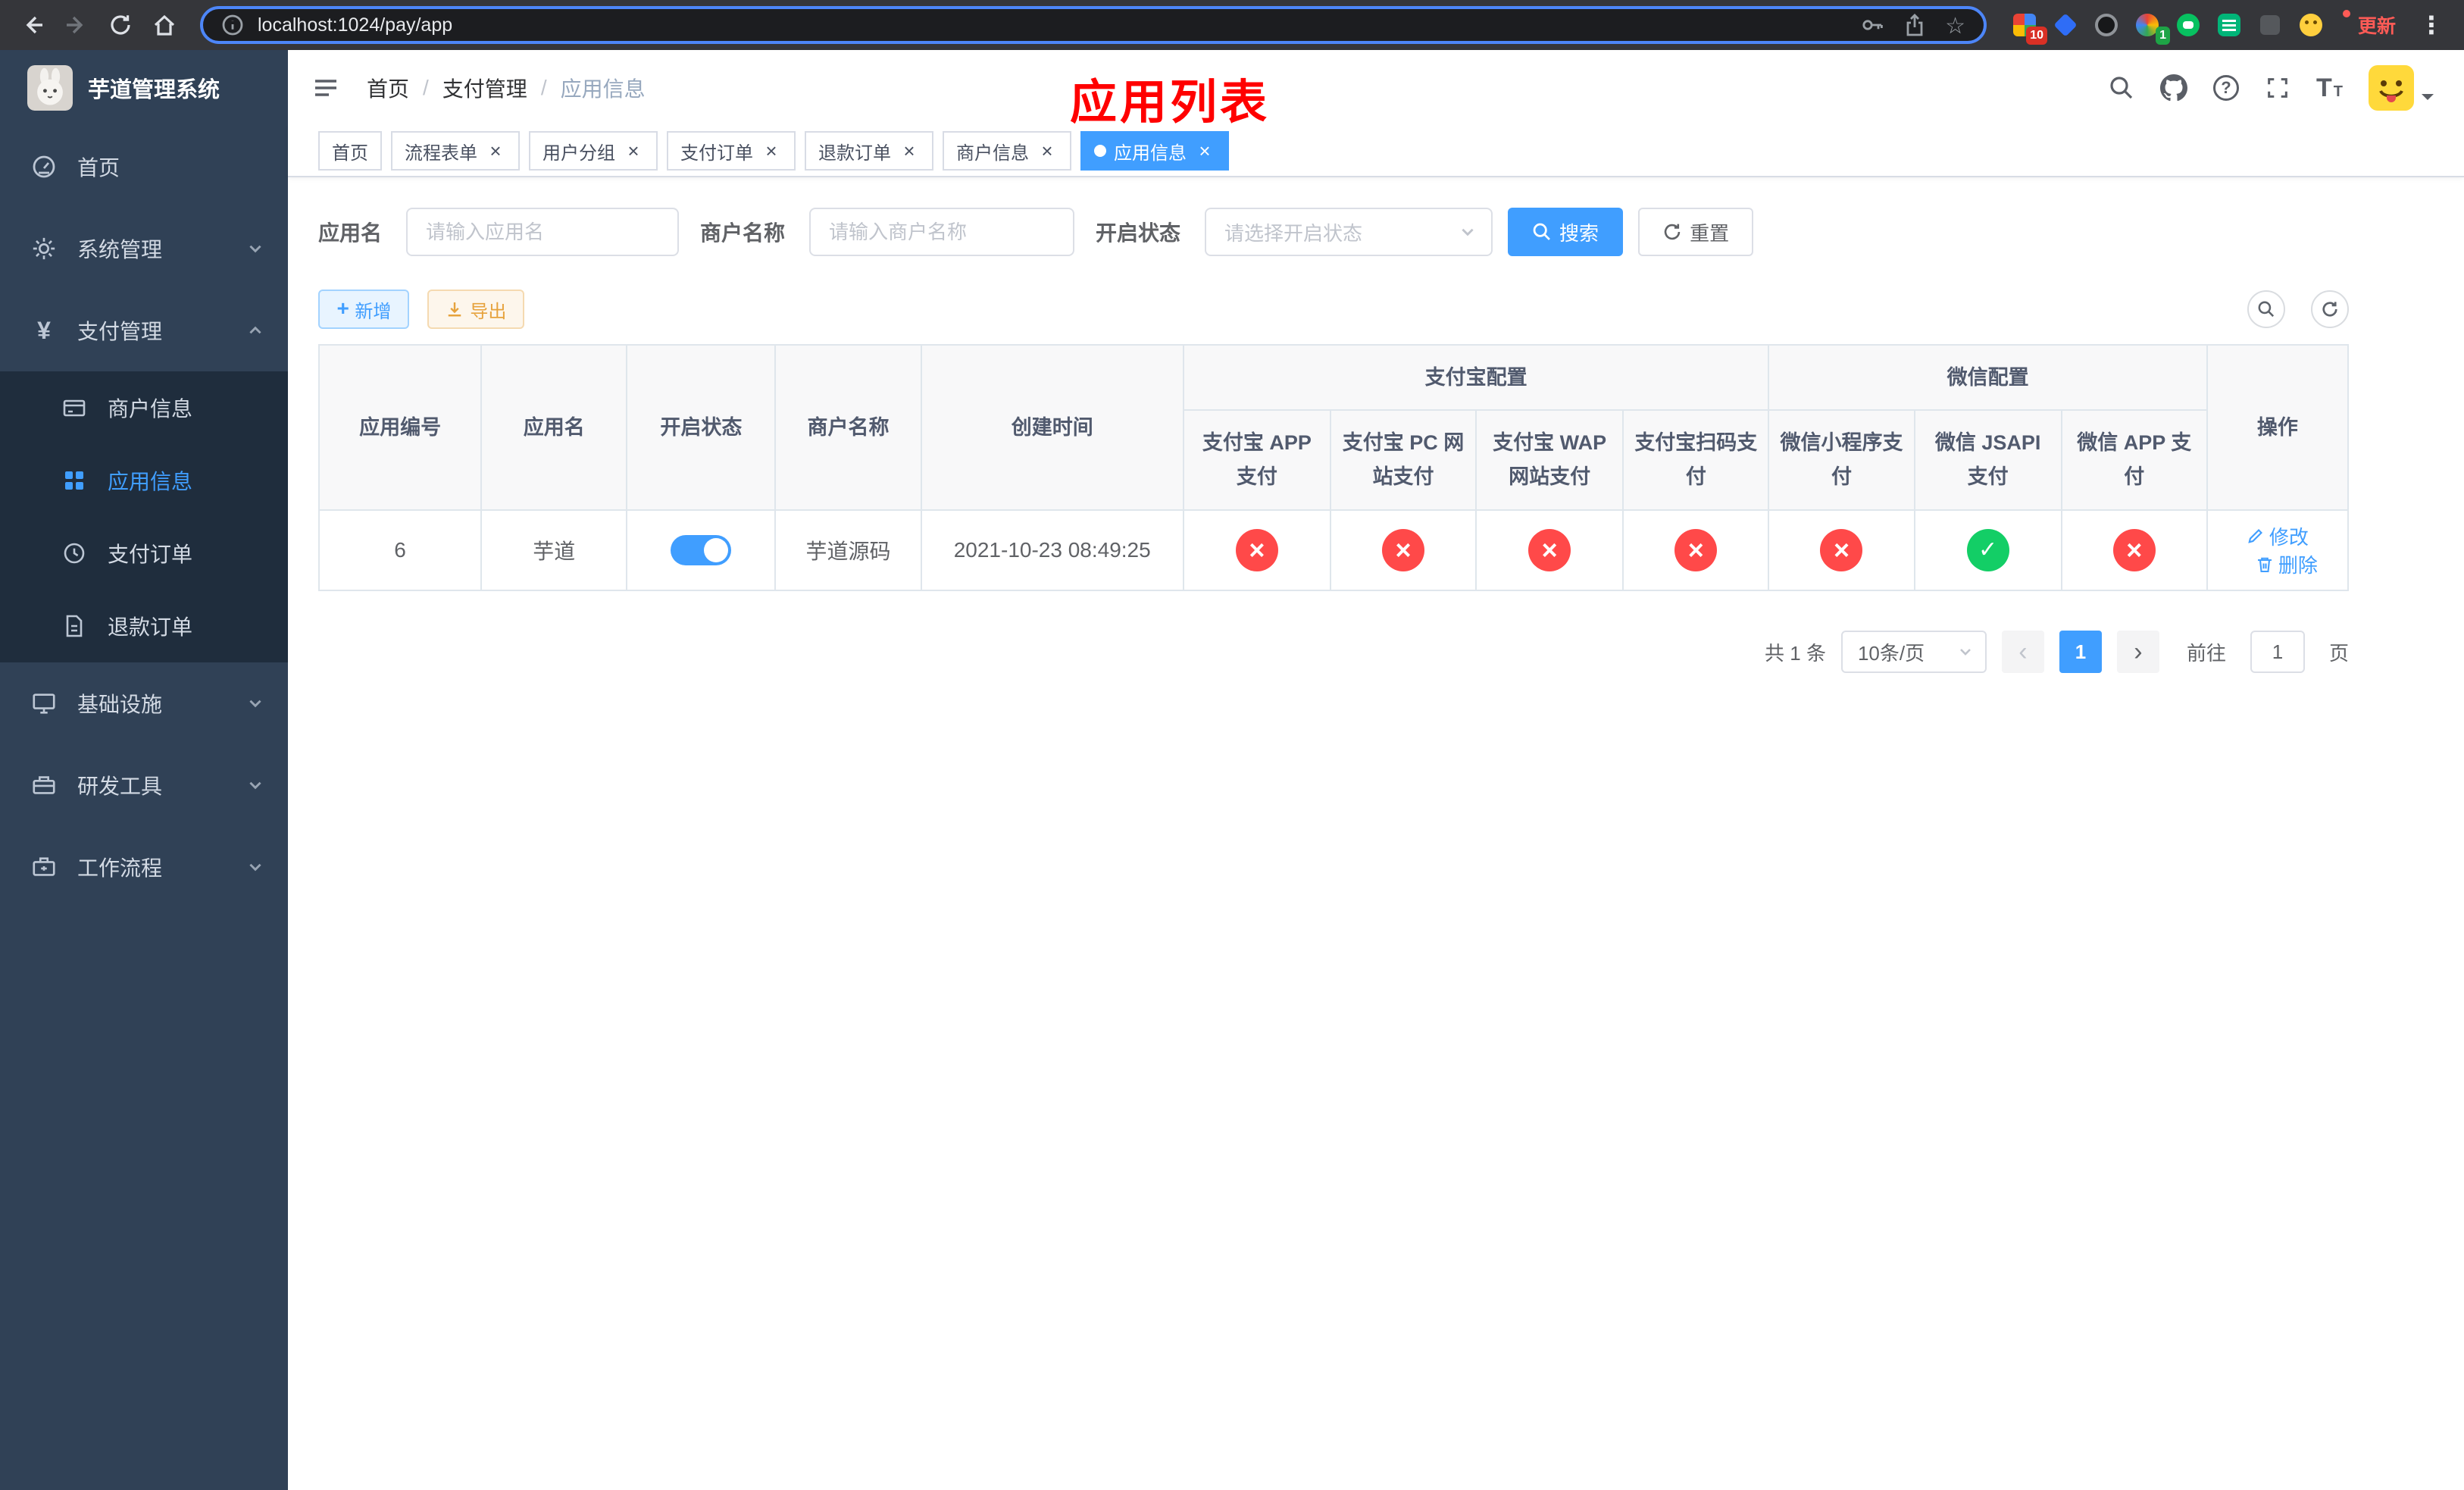  I want to click on browser-back-icon, so click(32, 25).